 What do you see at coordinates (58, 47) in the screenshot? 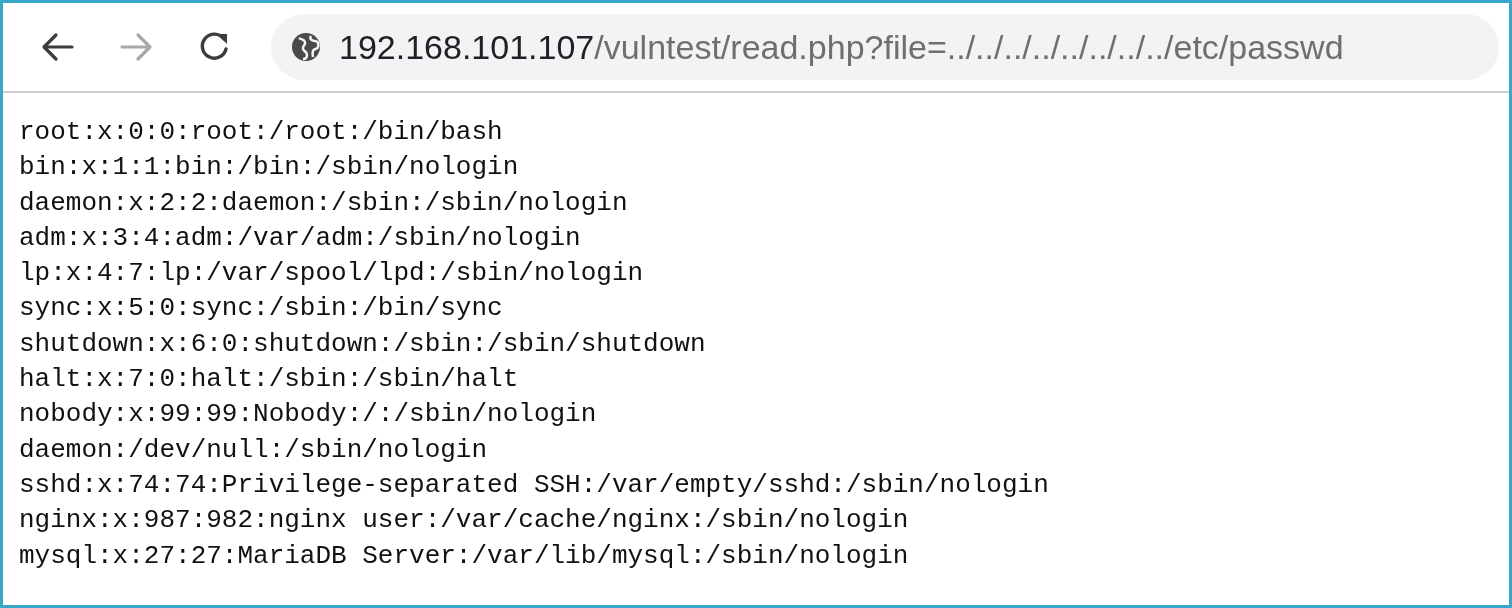
I see `back-arrow-icon` at bounding box center [58, 47].